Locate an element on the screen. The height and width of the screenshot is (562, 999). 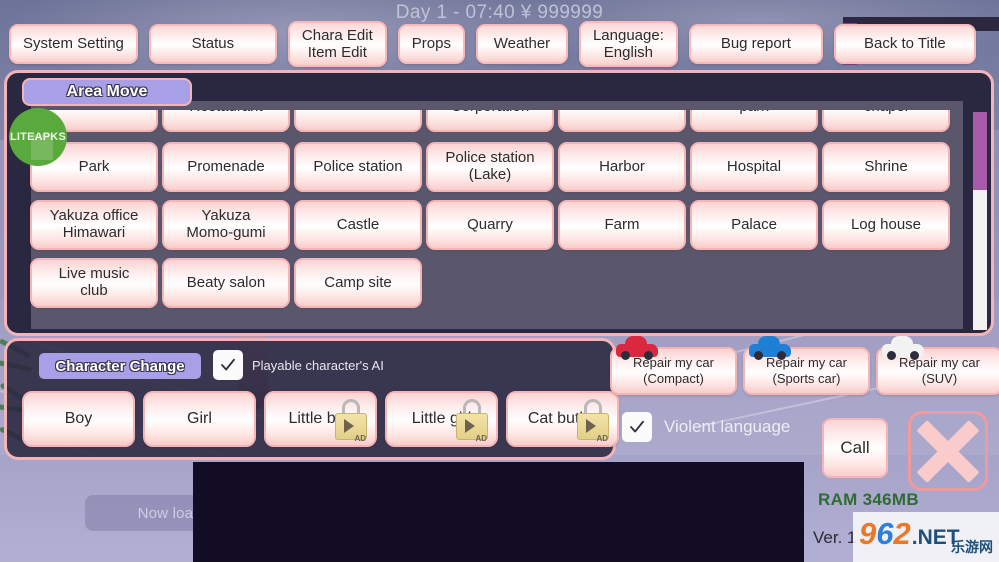
repair-car-sports-button: Repair my car (Sports car) is located at coordinates (806, 365).